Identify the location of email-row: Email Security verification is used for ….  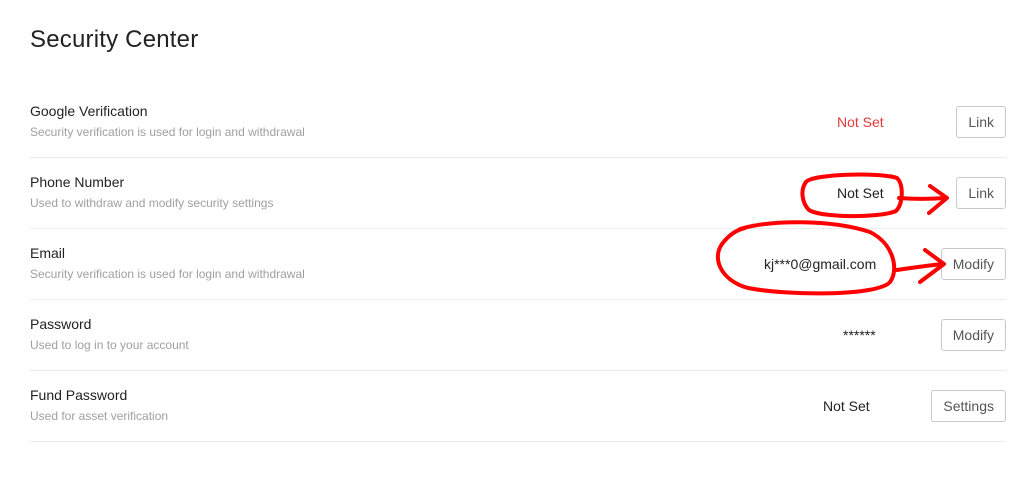
(518, 264).